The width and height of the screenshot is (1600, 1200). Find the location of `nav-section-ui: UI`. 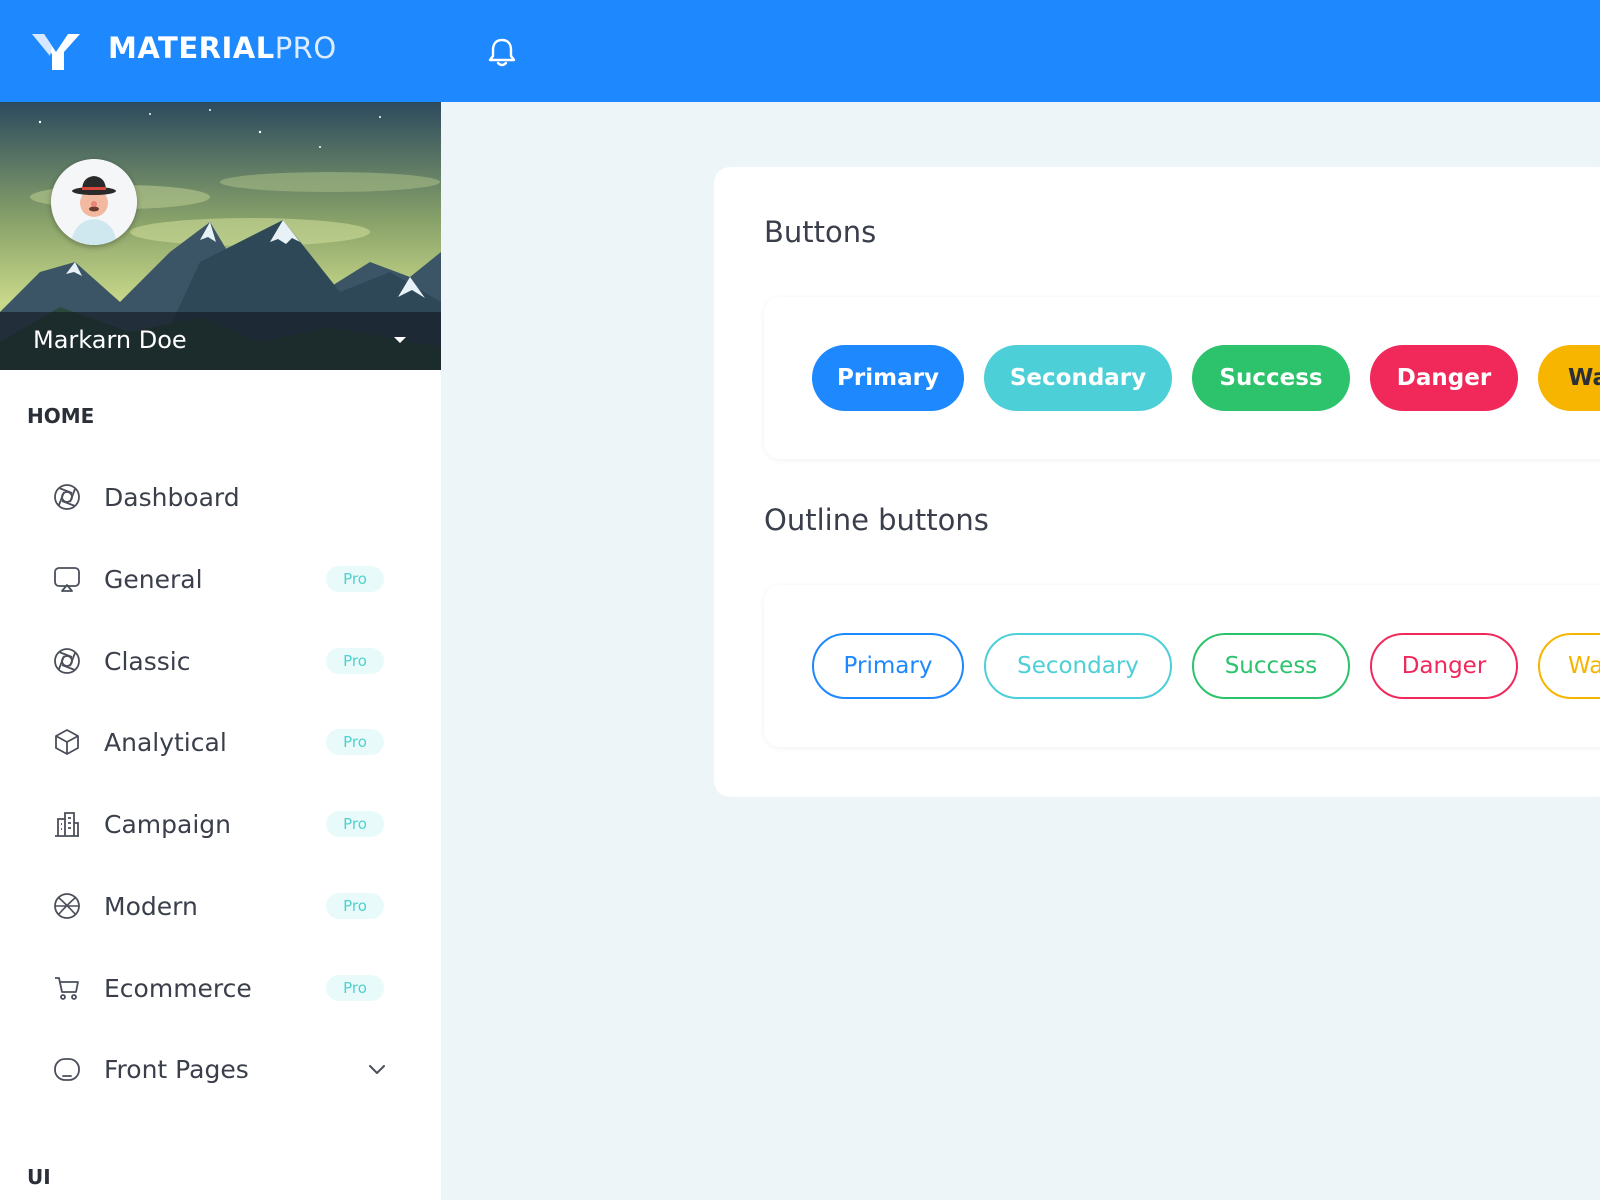

nav-section-ui: UI is located at coordinates (39, 1177).